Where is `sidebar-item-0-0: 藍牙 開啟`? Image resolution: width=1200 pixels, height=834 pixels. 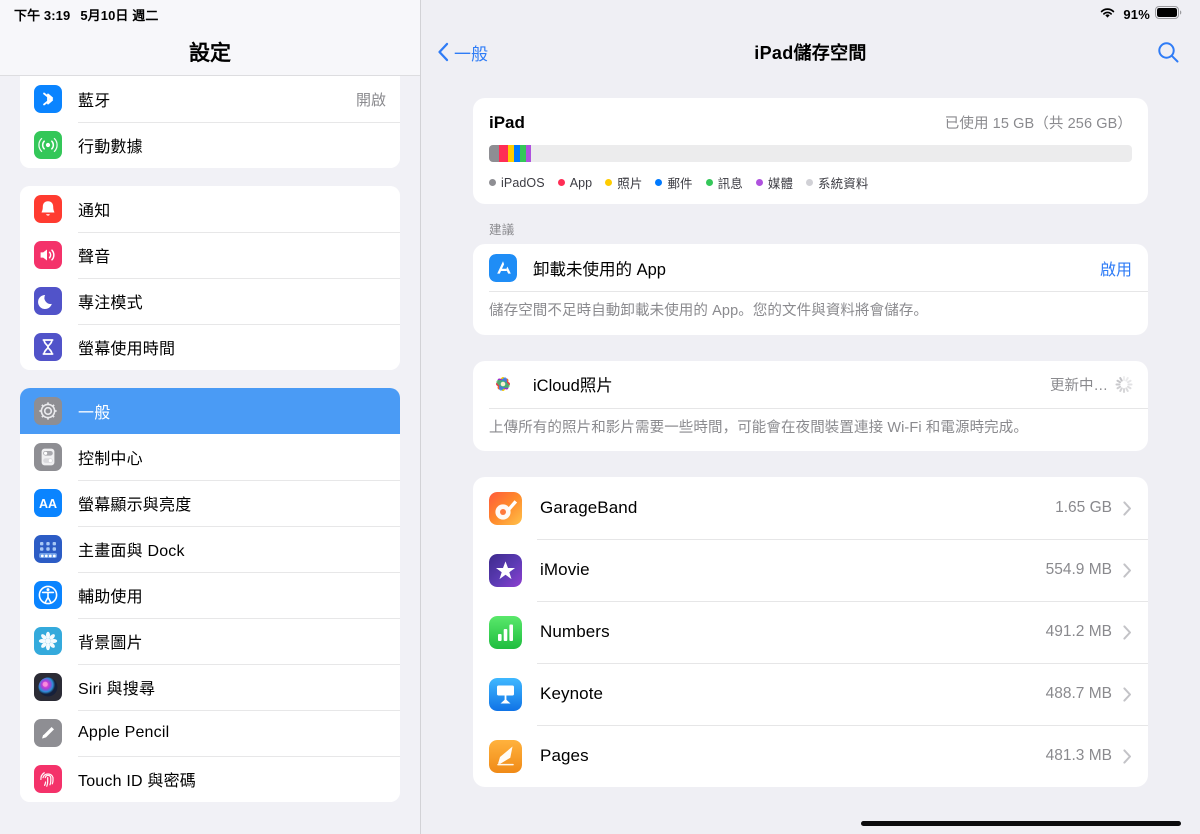
sidebar-item-0-0: 藍牙 開啟 is located at coordinates (210, 99).